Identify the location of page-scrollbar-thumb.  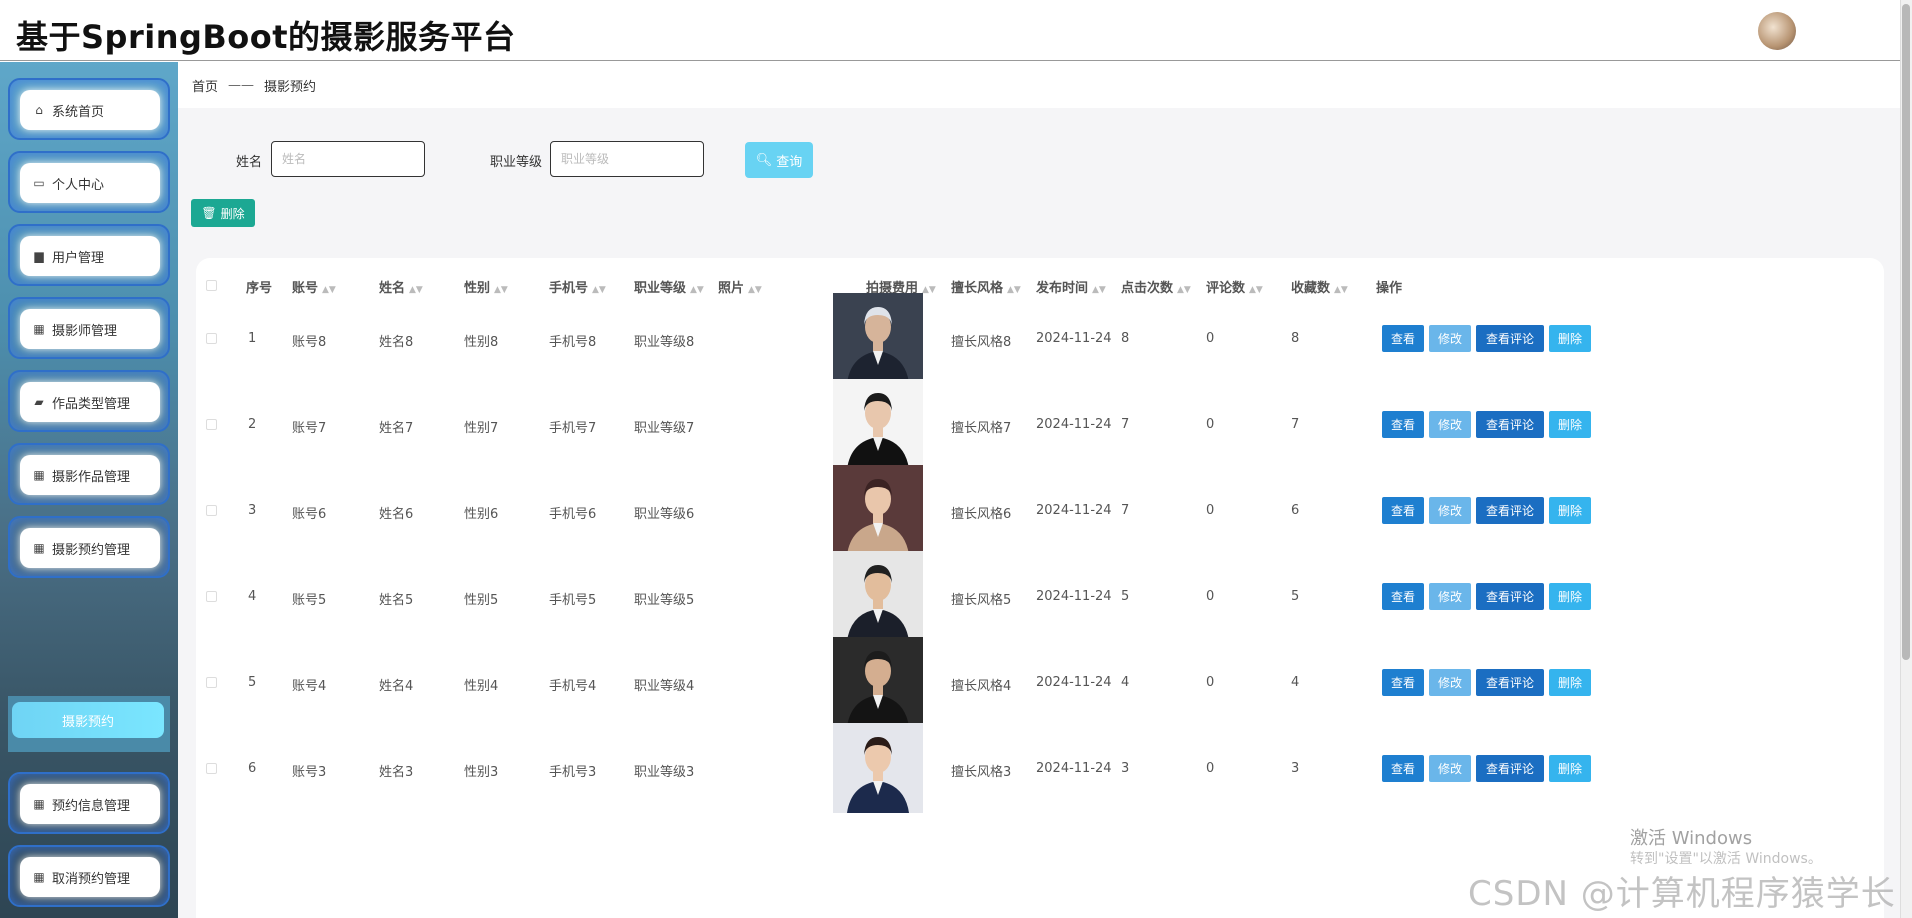
(1906, 332).